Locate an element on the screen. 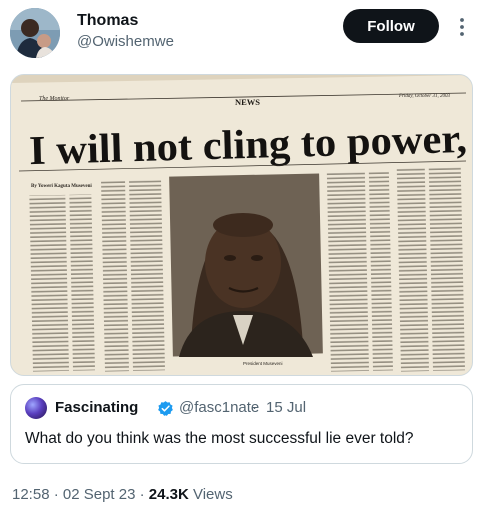 The image size is (481, 510). views-label: Views is located at coordinates (210, 494).